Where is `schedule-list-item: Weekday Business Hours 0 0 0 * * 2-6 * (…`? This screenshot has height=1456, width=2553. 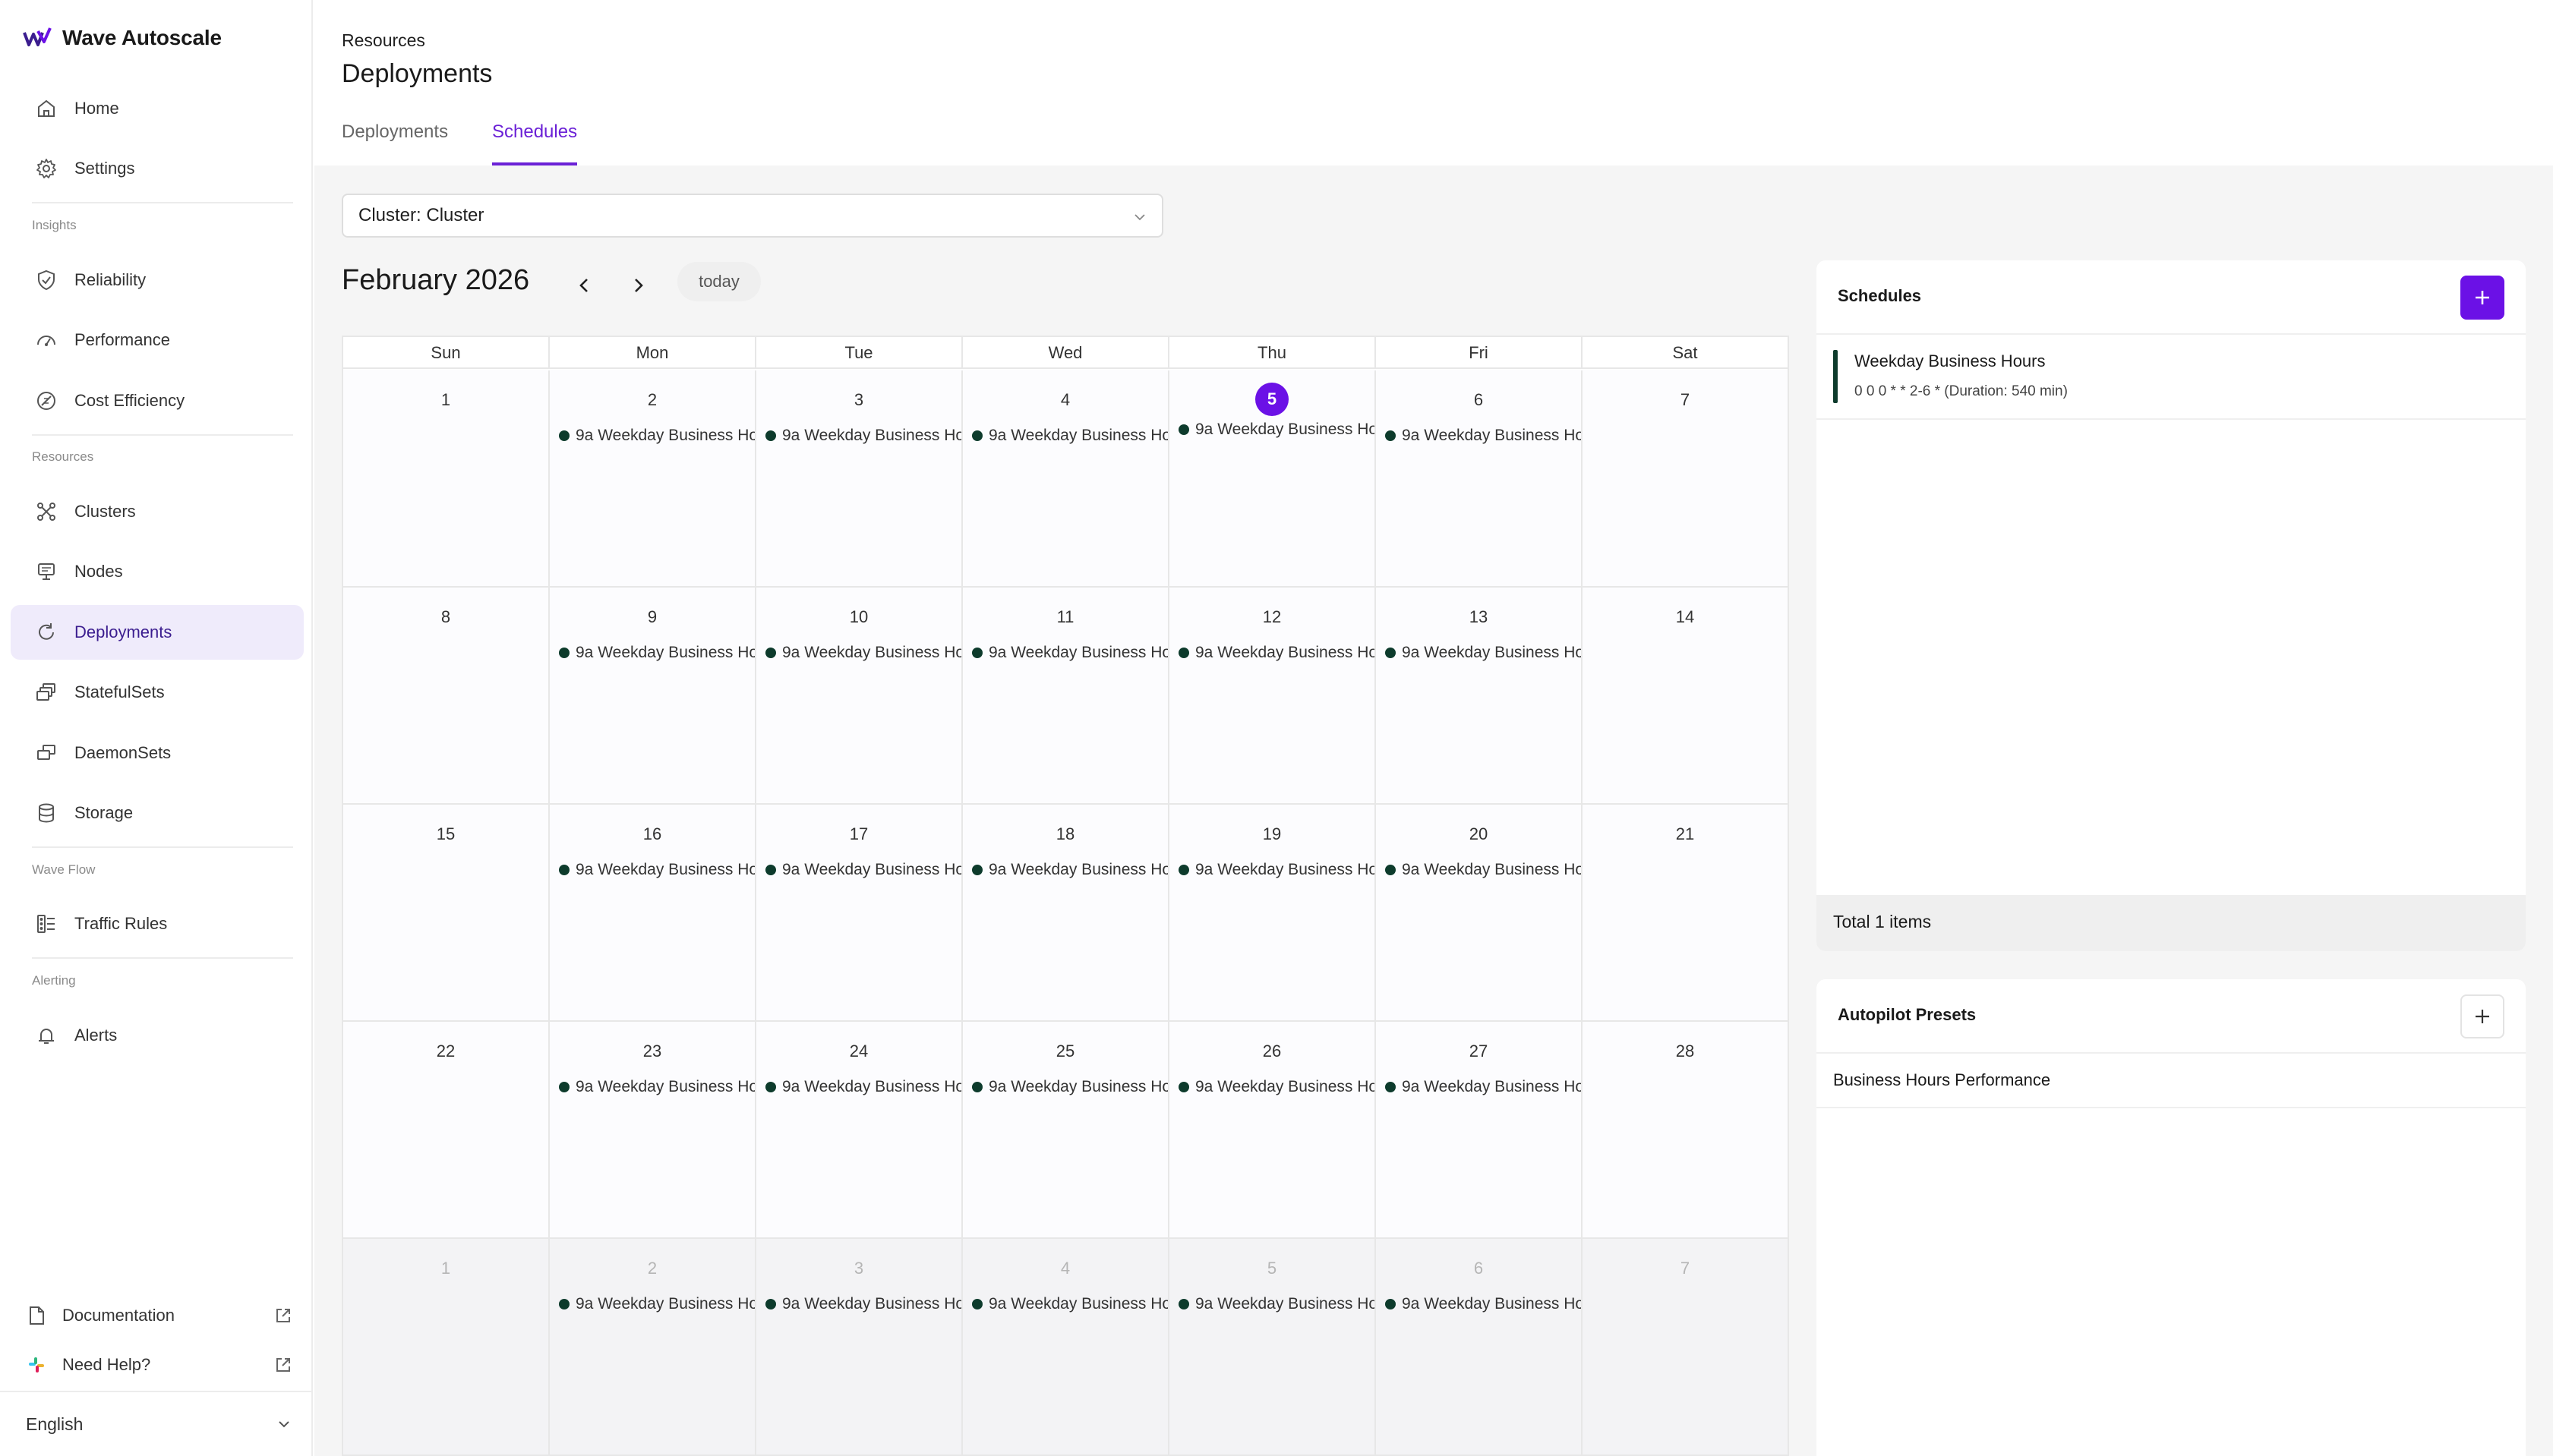
schedule-list-item: Weekday Business Hours 0 0 0 * * 2-6 * (… is located at coordinates (2171, 377).